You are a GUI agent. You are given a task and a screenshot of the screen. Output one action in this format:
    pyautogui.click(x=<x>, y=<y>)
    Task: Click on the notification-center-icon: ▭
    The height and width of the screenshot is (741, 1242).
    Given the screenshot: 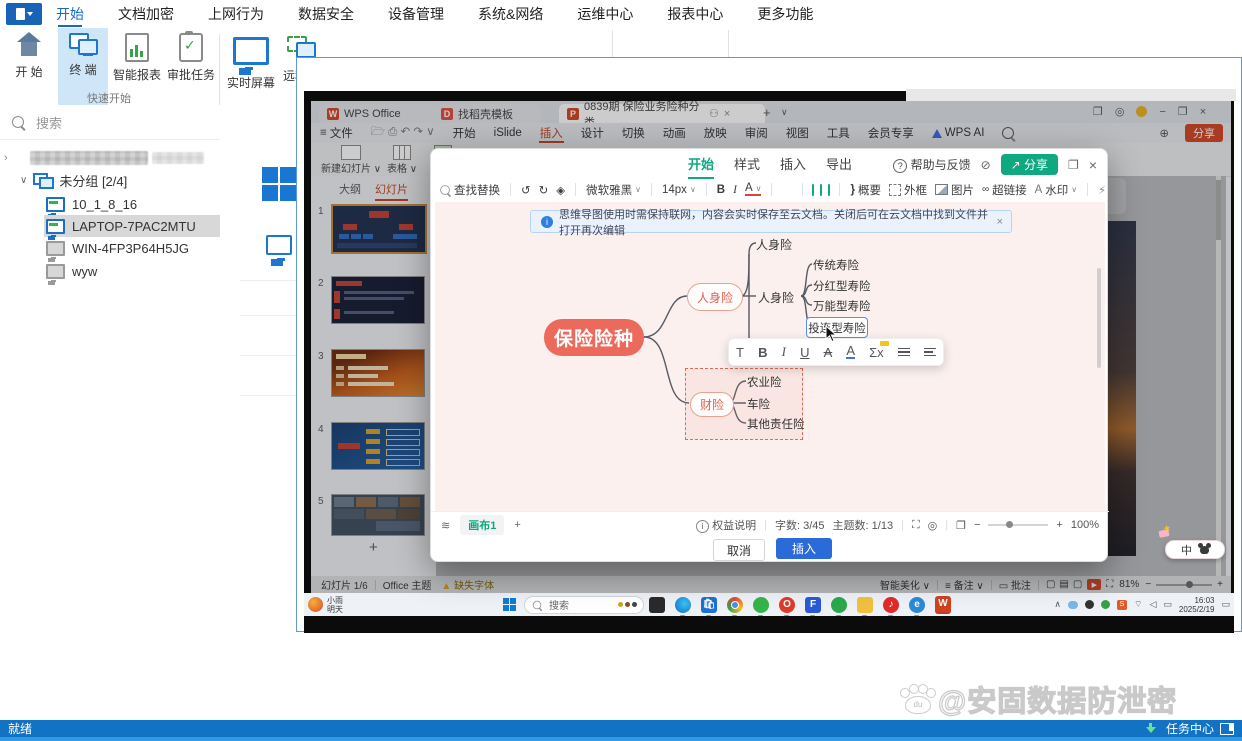 What is the action you would take?
    pyautogui.click(x=1225, y=604)
    